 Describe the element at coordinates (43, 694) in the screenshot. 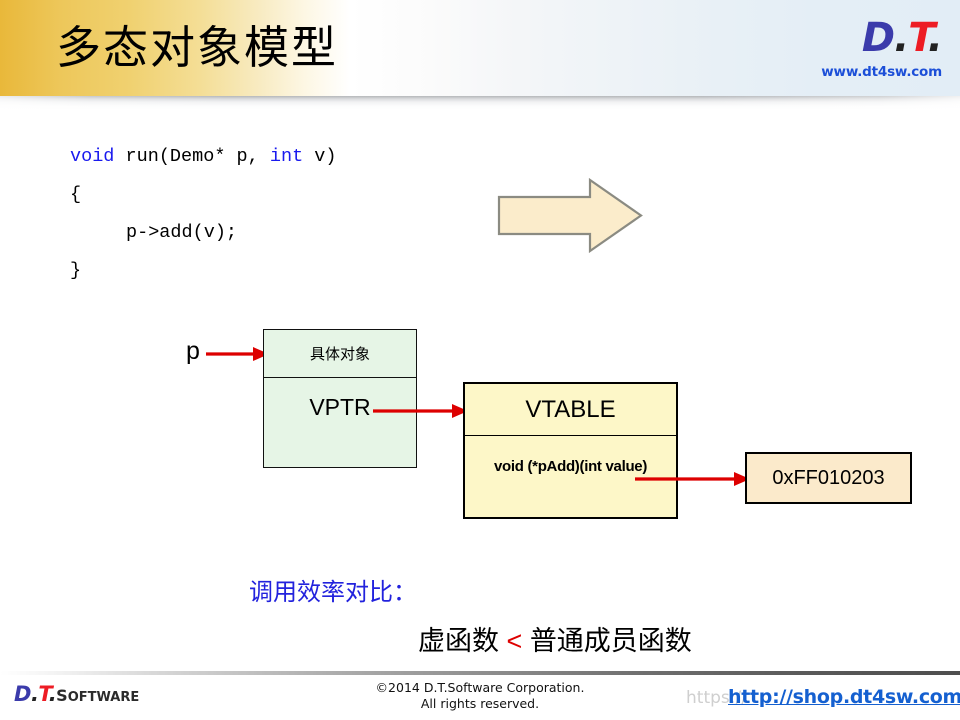

I see `footer-logo-letter-t: T` at that location.